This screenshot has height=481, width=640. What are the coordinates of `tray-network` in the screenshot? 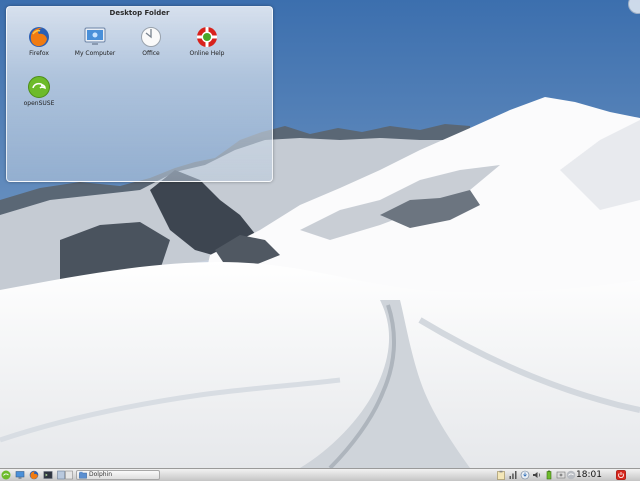 It's located at (513, 475).